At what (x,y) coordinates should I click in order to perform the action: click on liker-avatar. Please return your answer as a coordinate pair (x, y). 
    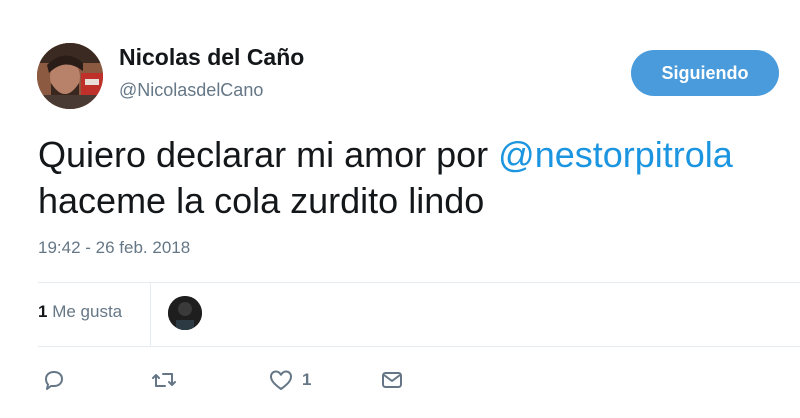
    Looking at the image, I should click on (185, 313).